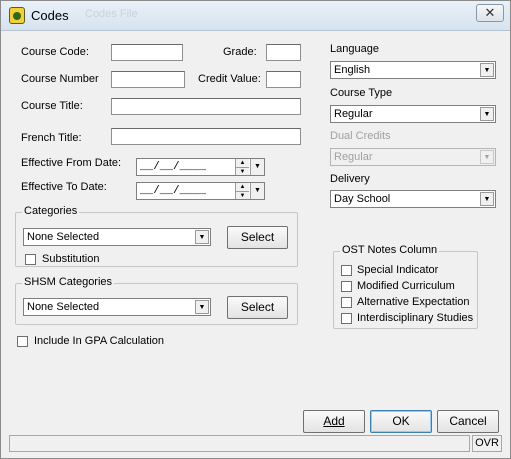 The height and width of the screenshot is (459, 511). I want to click on ok-button: OK, so click(401, 421).